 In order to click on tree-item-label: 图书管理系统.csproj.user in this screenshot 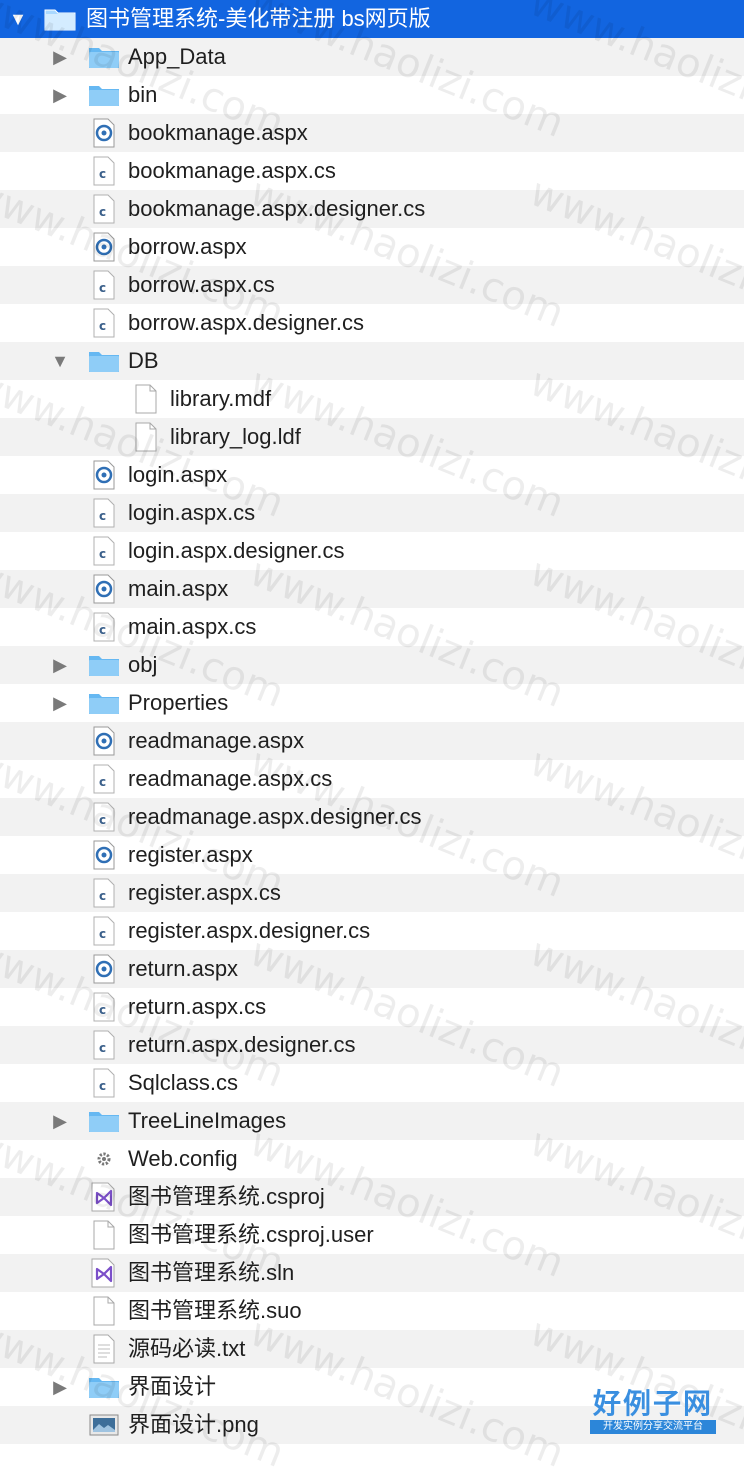, I will do `click(251, 1234)`.